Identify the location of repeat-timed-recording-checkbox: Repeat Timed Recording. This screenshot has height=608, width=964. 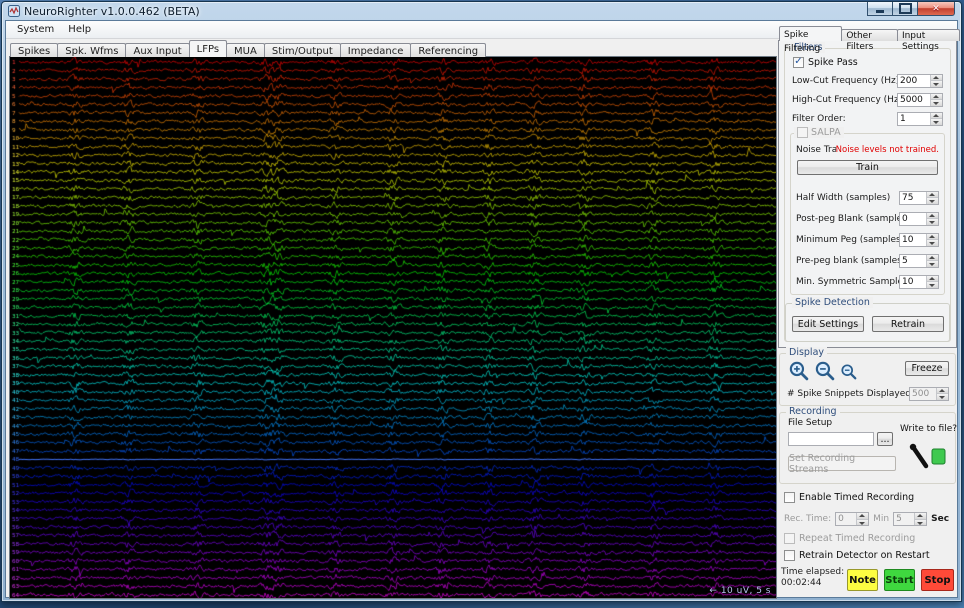
(849, 538).